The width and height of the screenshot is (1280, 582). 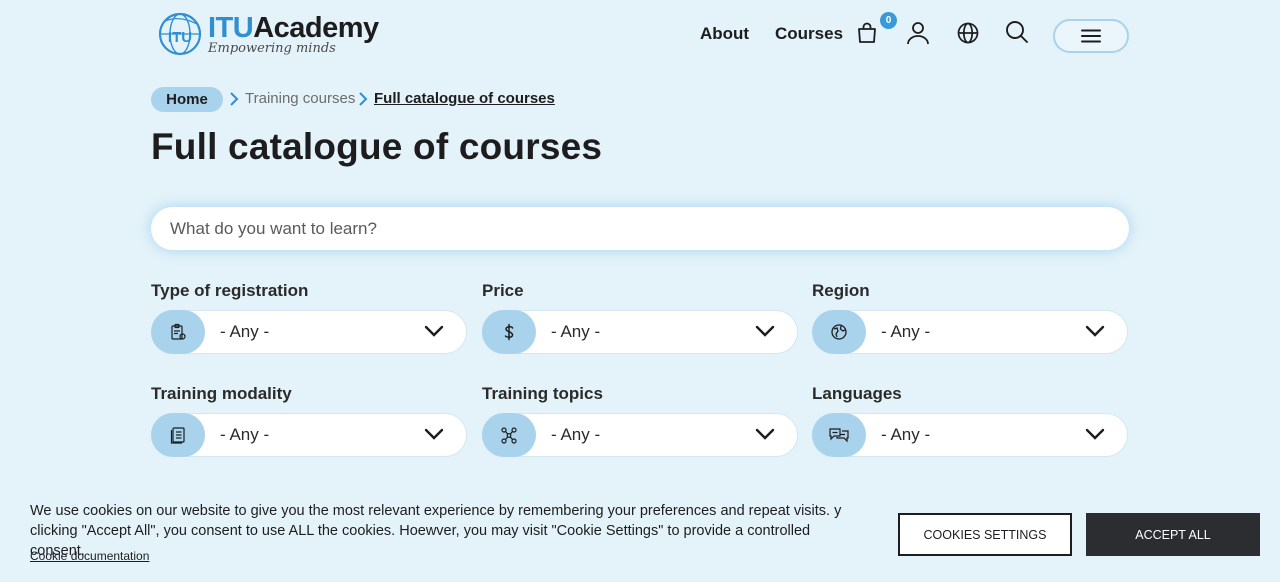 I want to click on breadcrumb-training-courses: Training courses, so click(x=300, y=98).